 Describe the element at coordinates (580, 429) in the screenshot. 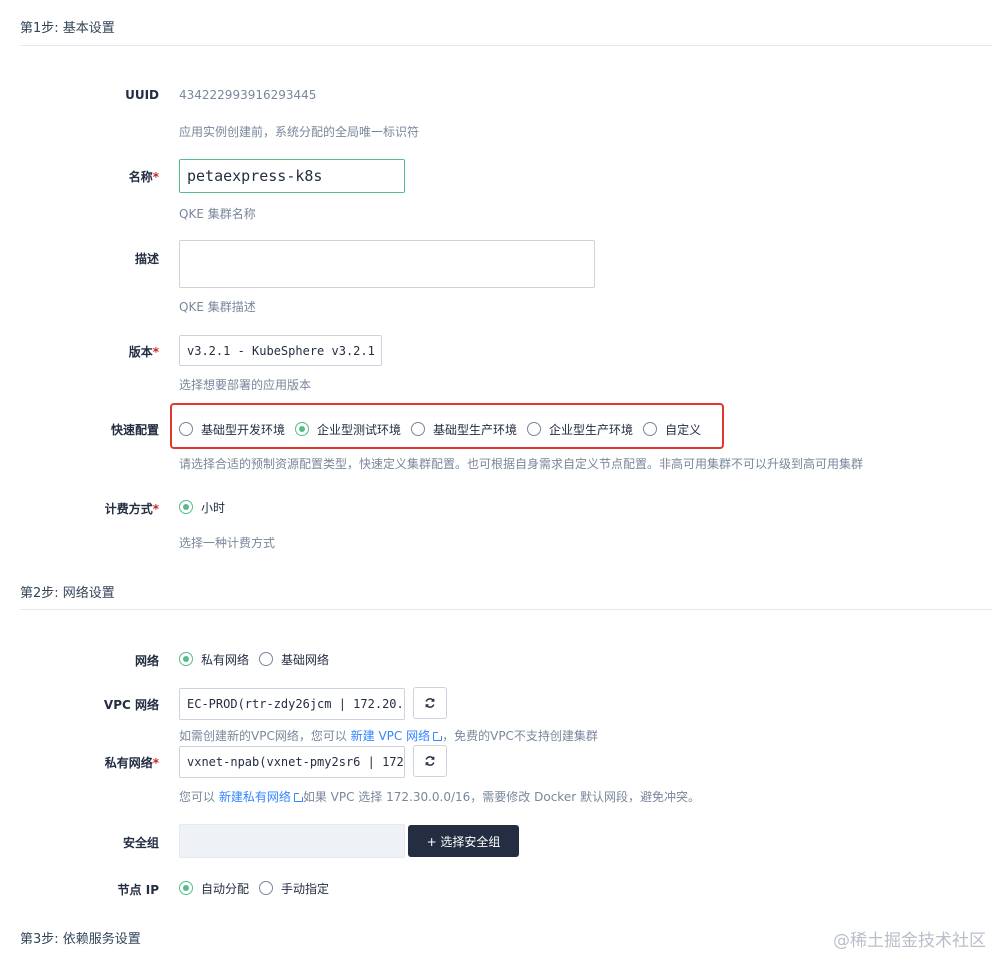

I see `quick-config-option-enterprise-prod: 企业型生产环境` at that location.